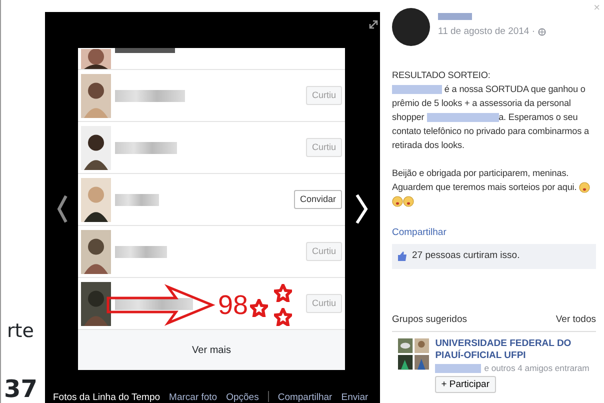  Describe the element at coordinates (465, 385) in the screenshot. I see `join-button: + Participar` at that location.